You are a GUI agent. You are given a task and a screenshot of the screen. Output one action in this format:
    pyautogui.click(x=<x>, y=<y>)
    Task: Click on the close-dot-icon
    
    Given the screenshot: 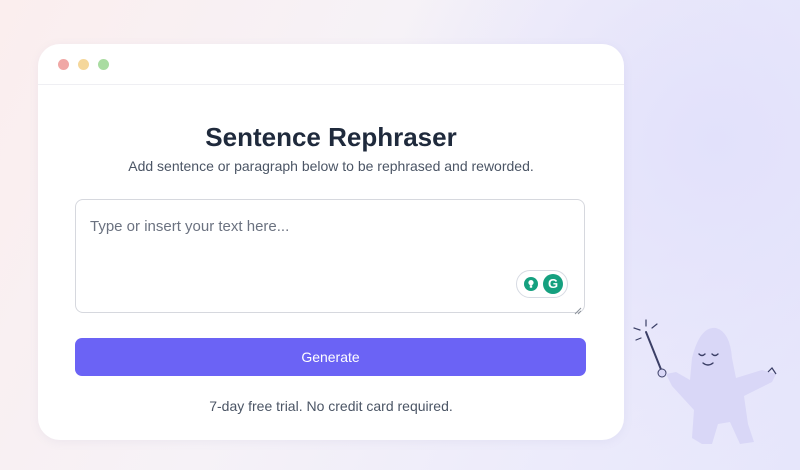 What is the action you would take?
    pyautogui.click(x=63, y=64)
    